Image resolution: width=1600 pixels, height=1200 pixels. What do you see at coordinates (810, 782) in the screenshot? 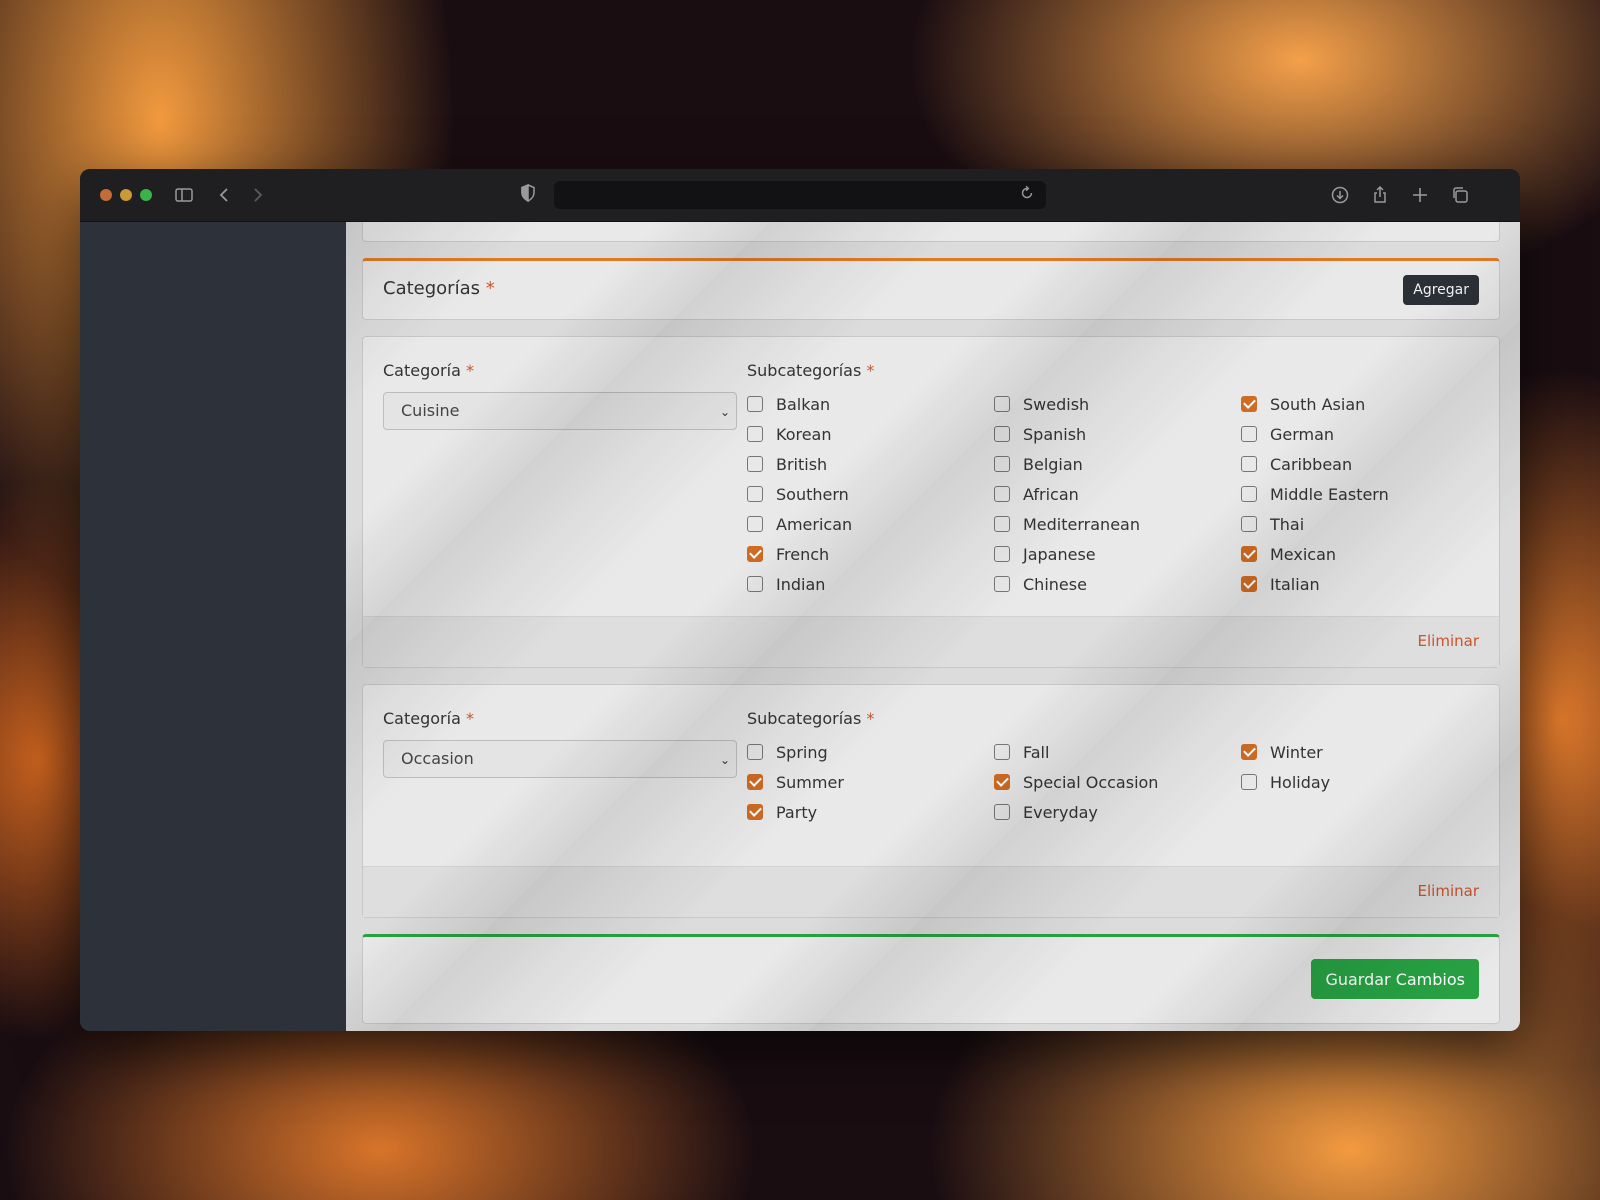
I see `subcategory-label: Summer` at bounding box center [810, 782].